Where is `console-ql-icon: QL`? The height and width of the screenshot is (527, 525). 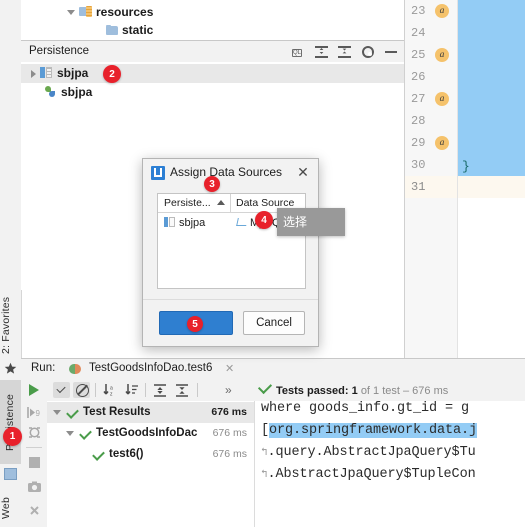 console-ql-icon: QL is located at coordinates (299, 52).